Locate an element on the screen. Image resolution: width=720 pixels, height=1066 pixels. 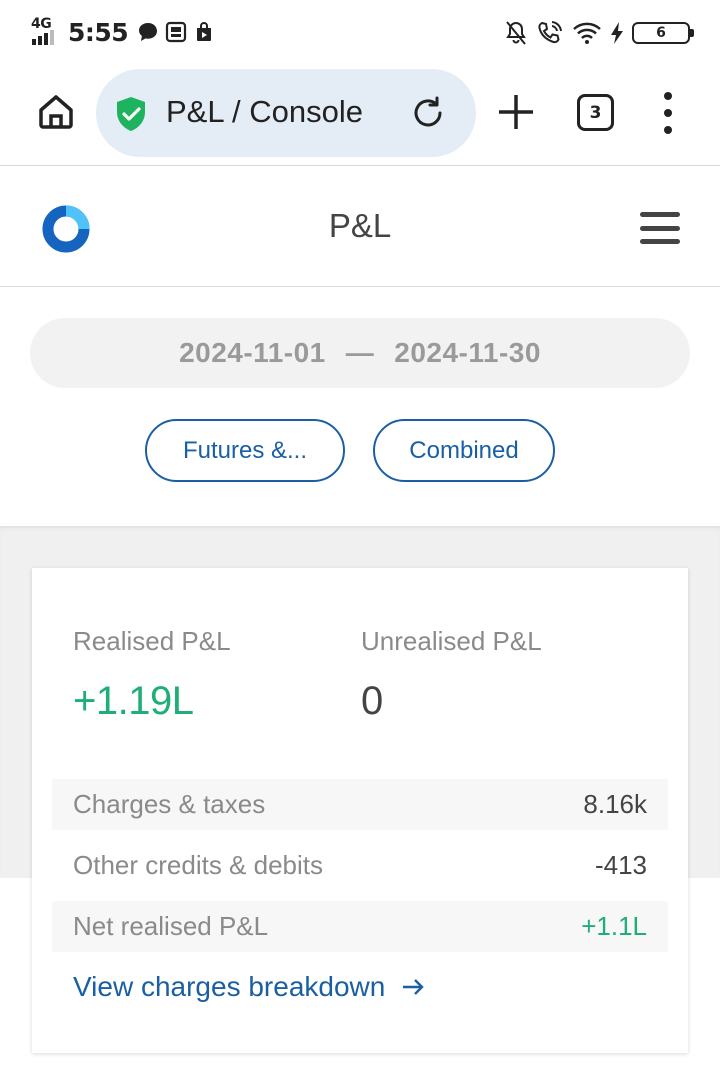
new-tab-plus-icon is located at coordinates (516, 112).